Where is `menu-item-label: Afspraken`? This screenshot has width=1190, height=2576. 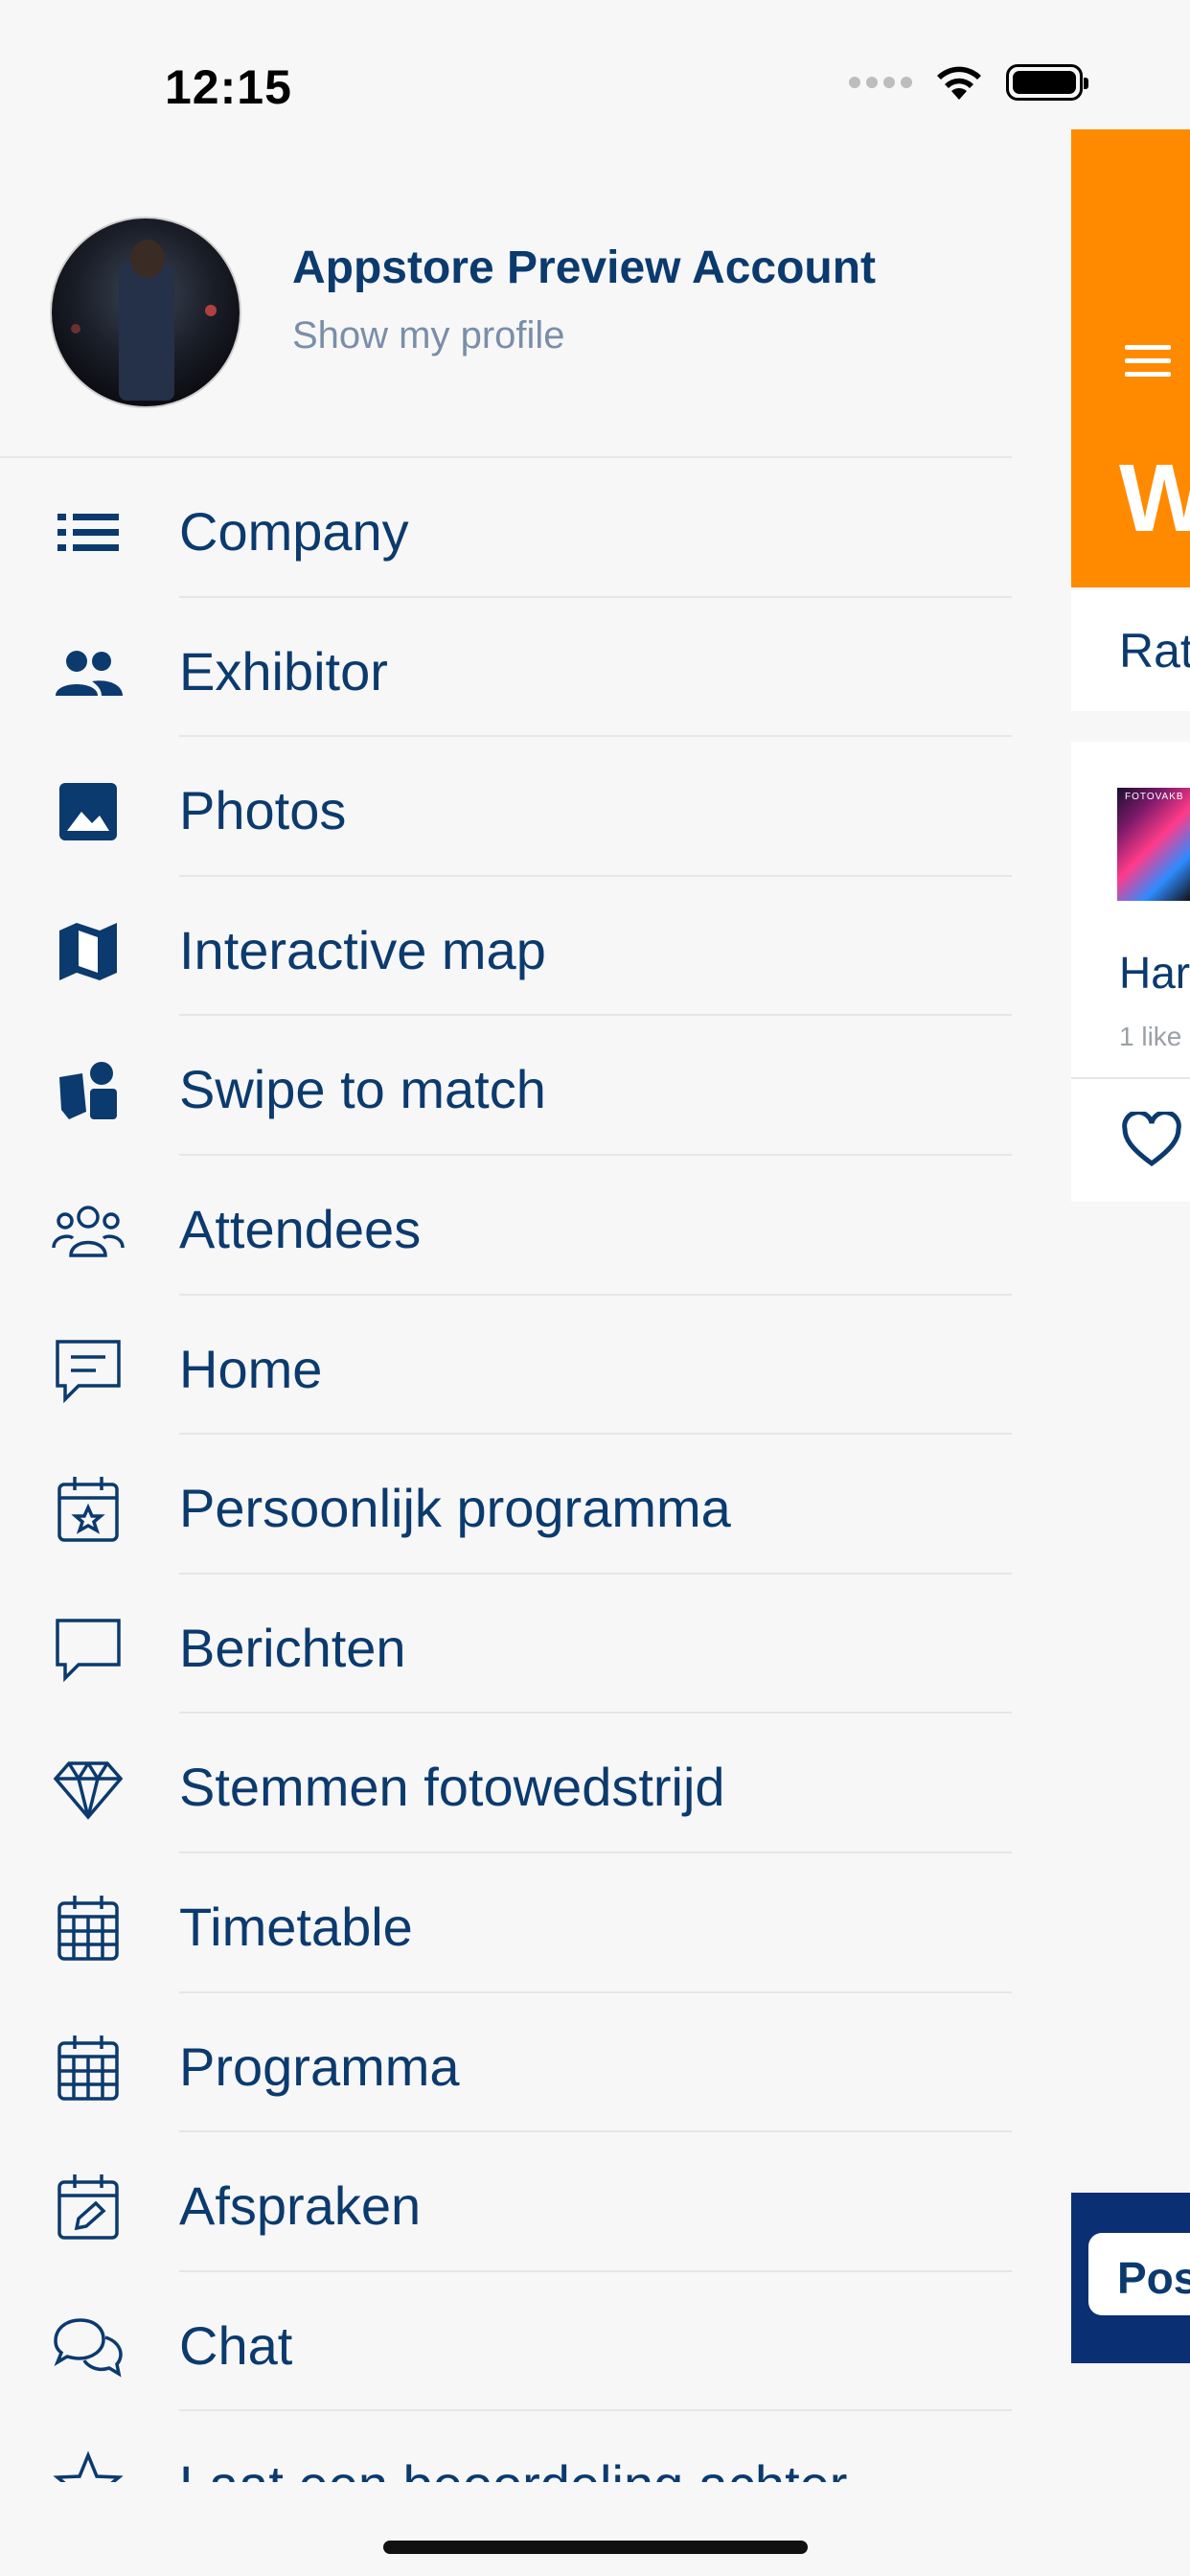
menu-item-label: Afspraken is located at coordinates (301, 2206).